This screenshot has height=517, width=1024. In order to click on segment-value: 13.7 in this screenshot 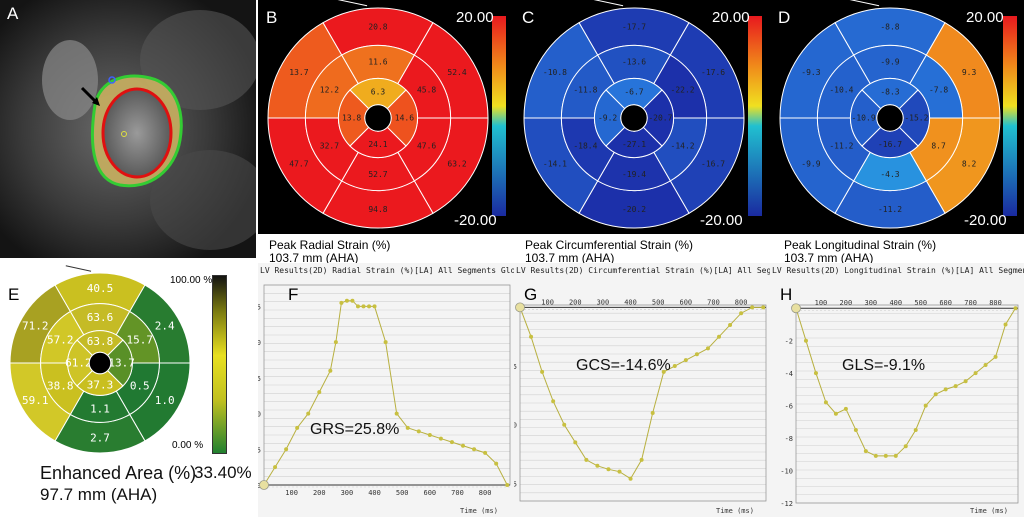, I will do `click(121, 363)`.